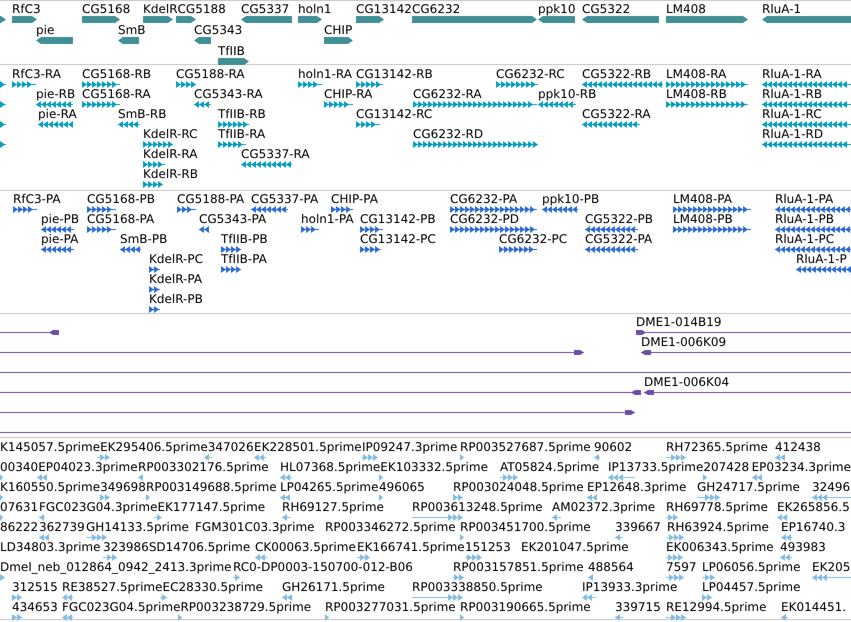 This screenshot has height=622, width=851. Describe the element at coordinates (213, 587) in the screenshot. I see `read-label: EC28330.5prime` at that location.